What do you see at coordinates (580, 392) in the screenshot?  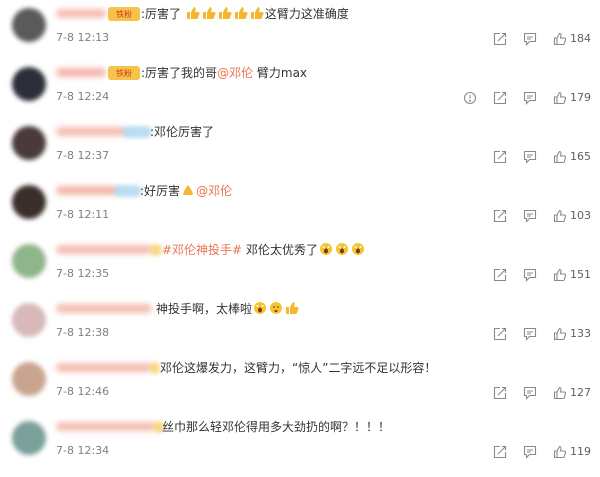 I see `like-count: 127` at bounding box center [580, 392].